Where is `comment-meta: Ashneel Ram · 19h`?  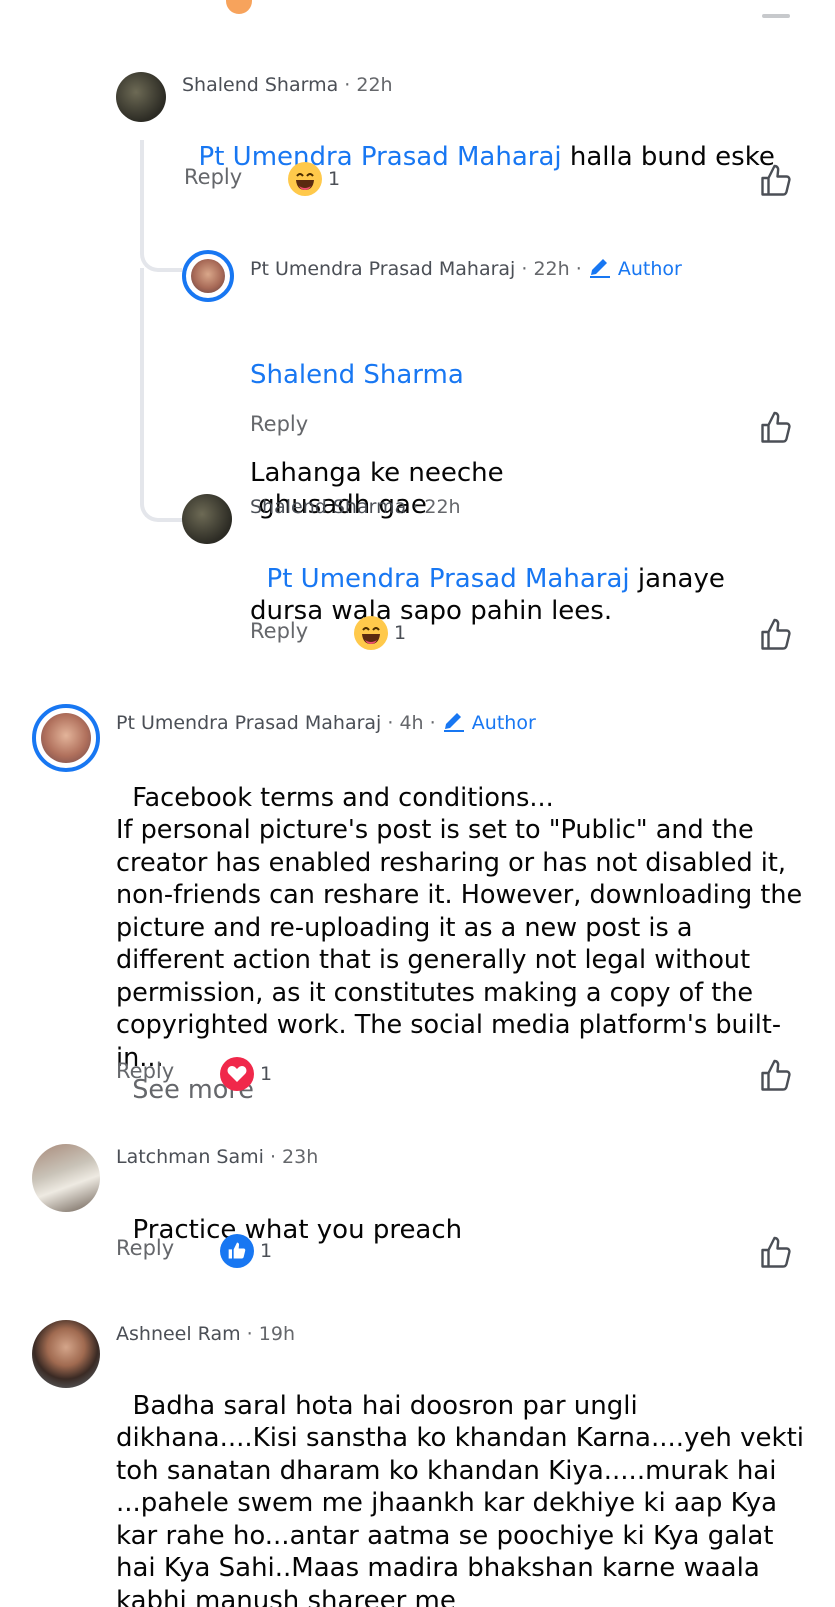 comment-meta: Ashneel Ram · 19h is located at coordinates (205, 1334).